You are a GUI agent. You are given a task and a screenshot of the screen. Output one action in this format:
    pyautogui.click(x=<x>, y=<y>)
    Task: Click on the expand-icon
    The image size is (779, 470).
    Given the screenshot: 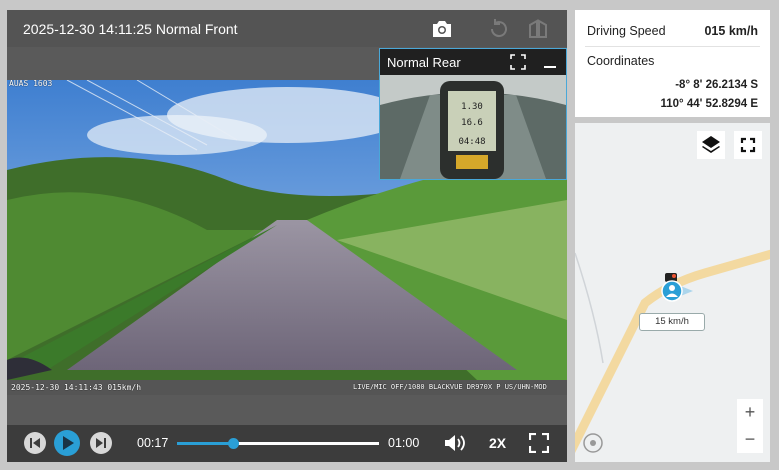 What is the action you would take?
    pyautogui.click(x=518, y=62)
    